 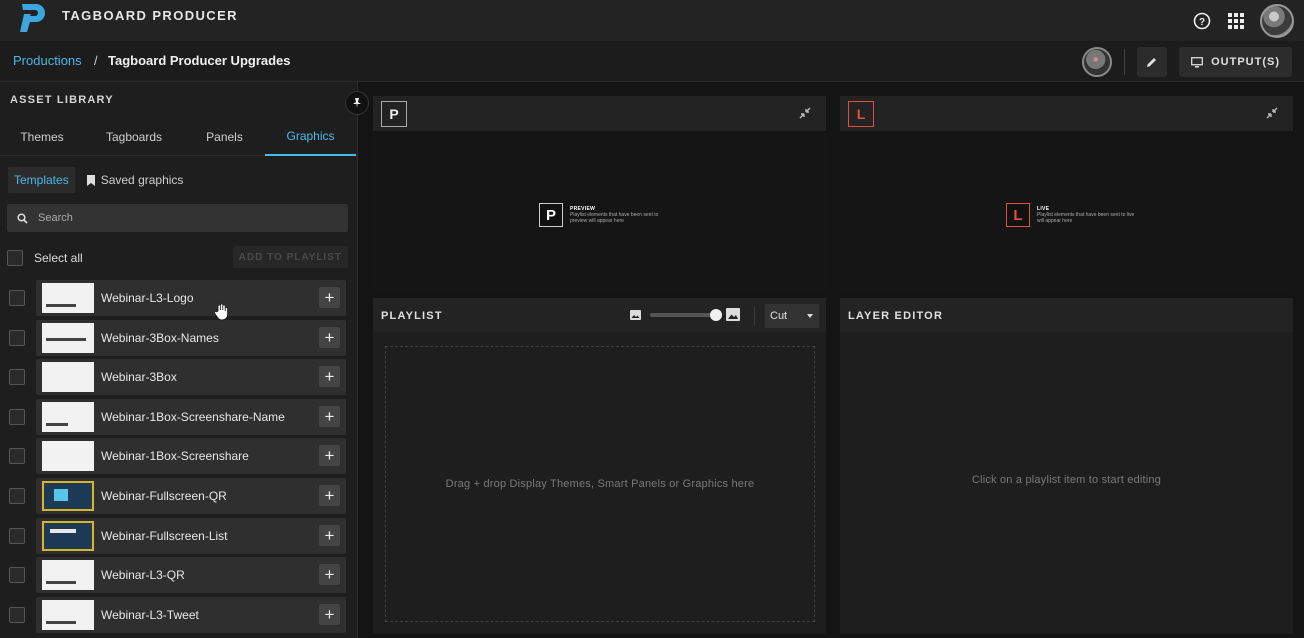 I want to click on list-item: Webinar-L3-Tweet +, so click(x=179, y=615).